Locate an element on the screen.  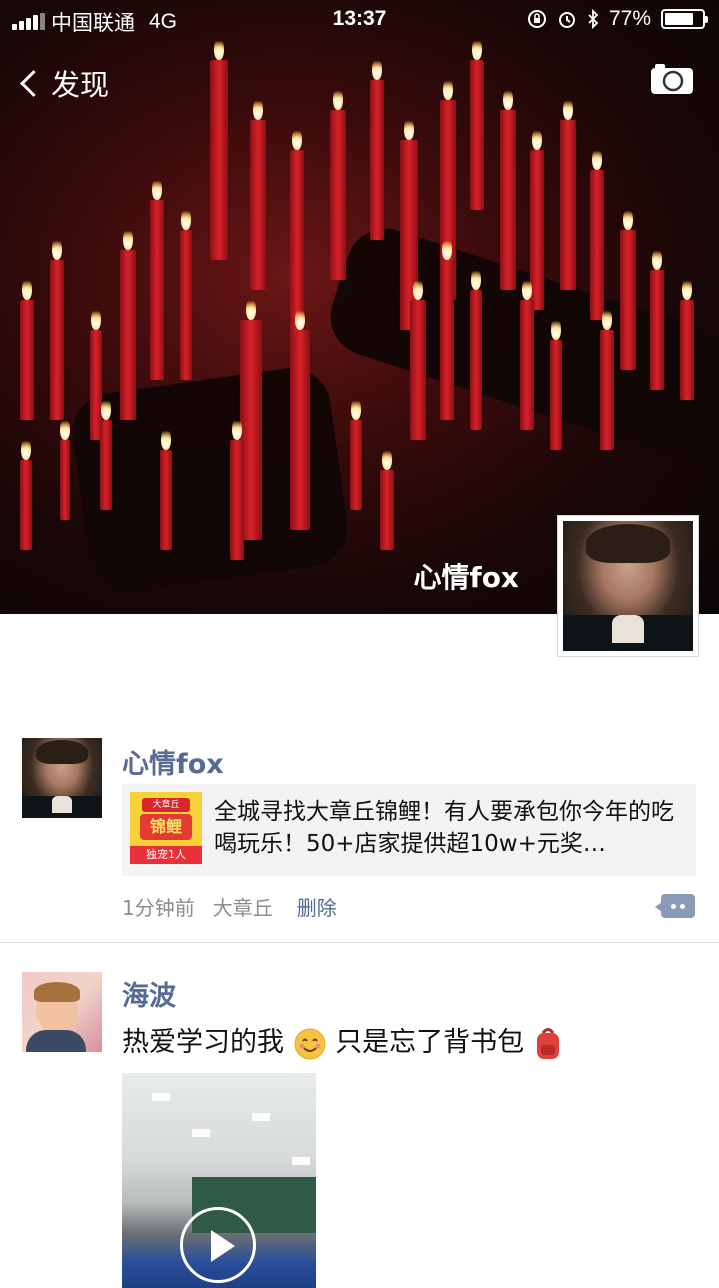
link-thumb-top: 大章丘 is located at coordinates (166, 805).